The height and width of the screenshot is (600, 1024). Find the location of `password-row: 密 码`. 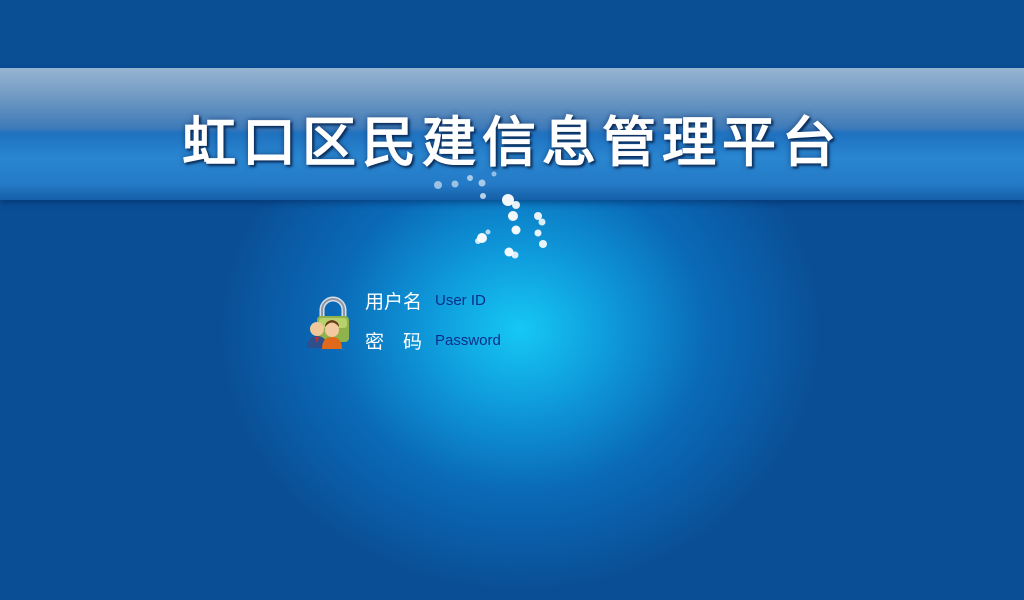

password-row: 密 码 is located at coordinates (485, 340).